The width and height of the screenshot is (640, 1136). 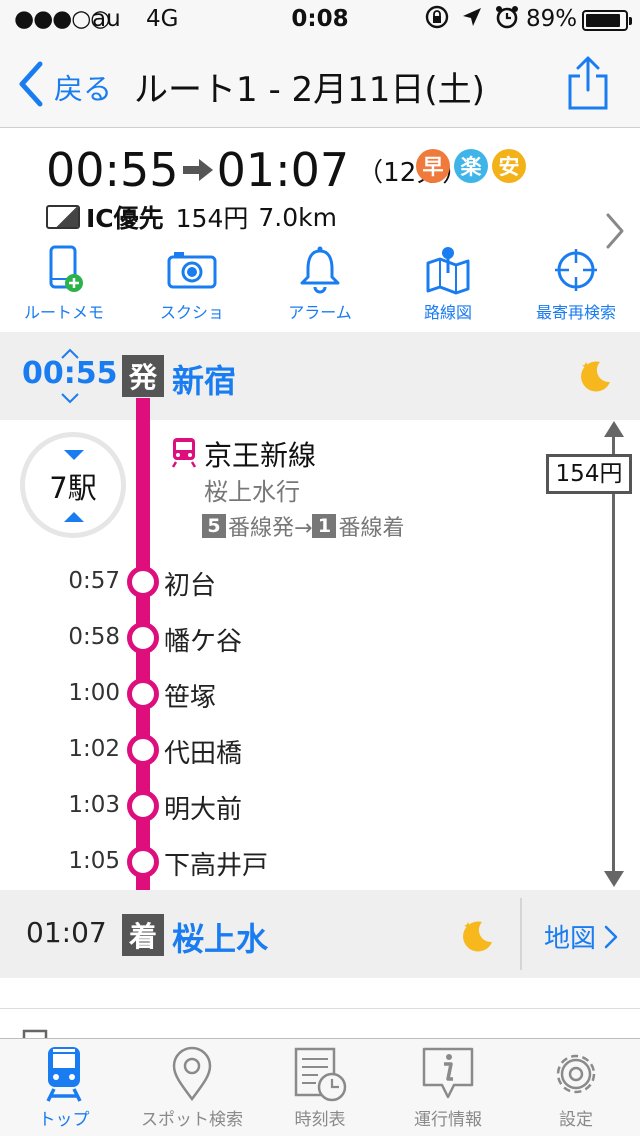 I want to click on stop-name: 幡ケ谷, so click(x=203, y=639).